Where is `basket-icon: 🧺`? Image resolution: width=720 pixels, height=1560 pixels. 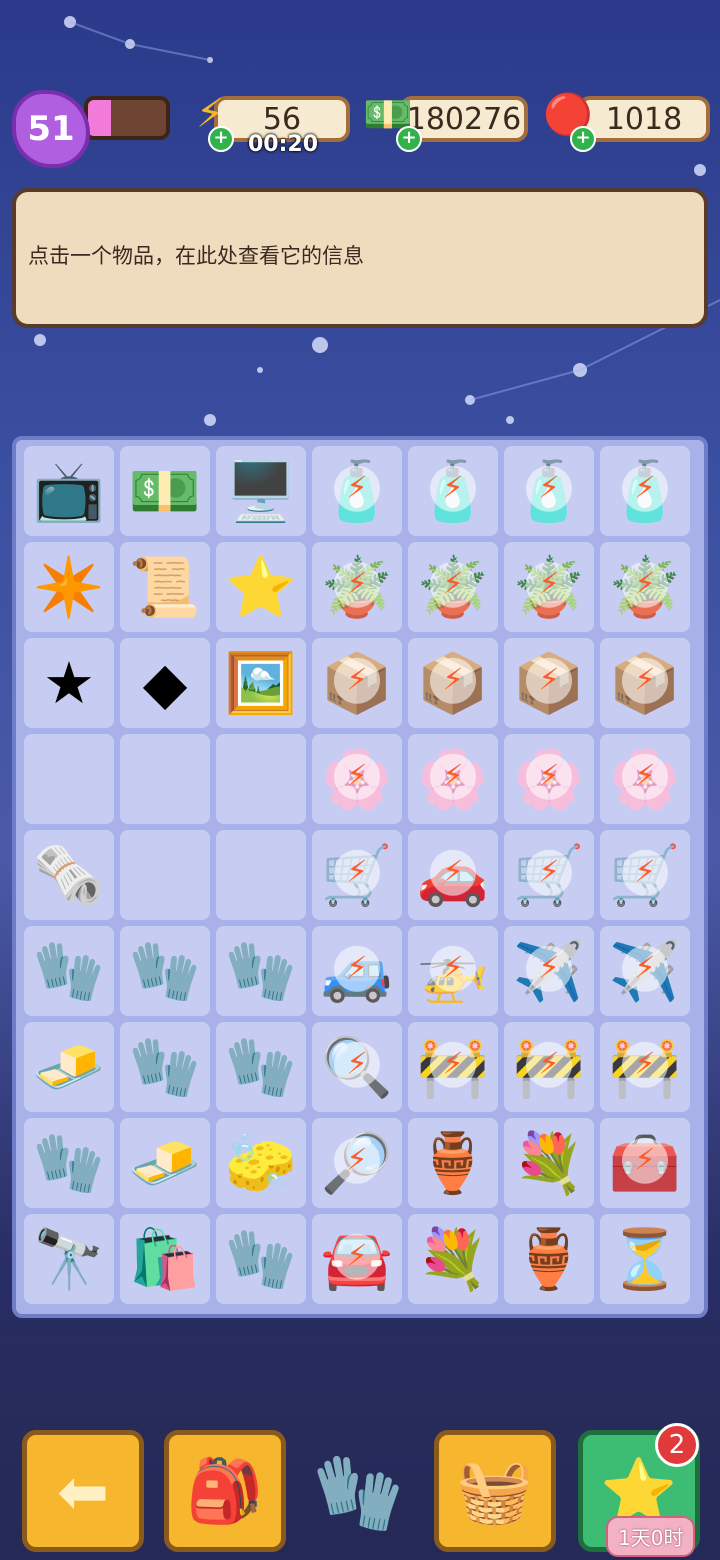
basket-icon: 🧺 is located at coordinates (495, 1490).